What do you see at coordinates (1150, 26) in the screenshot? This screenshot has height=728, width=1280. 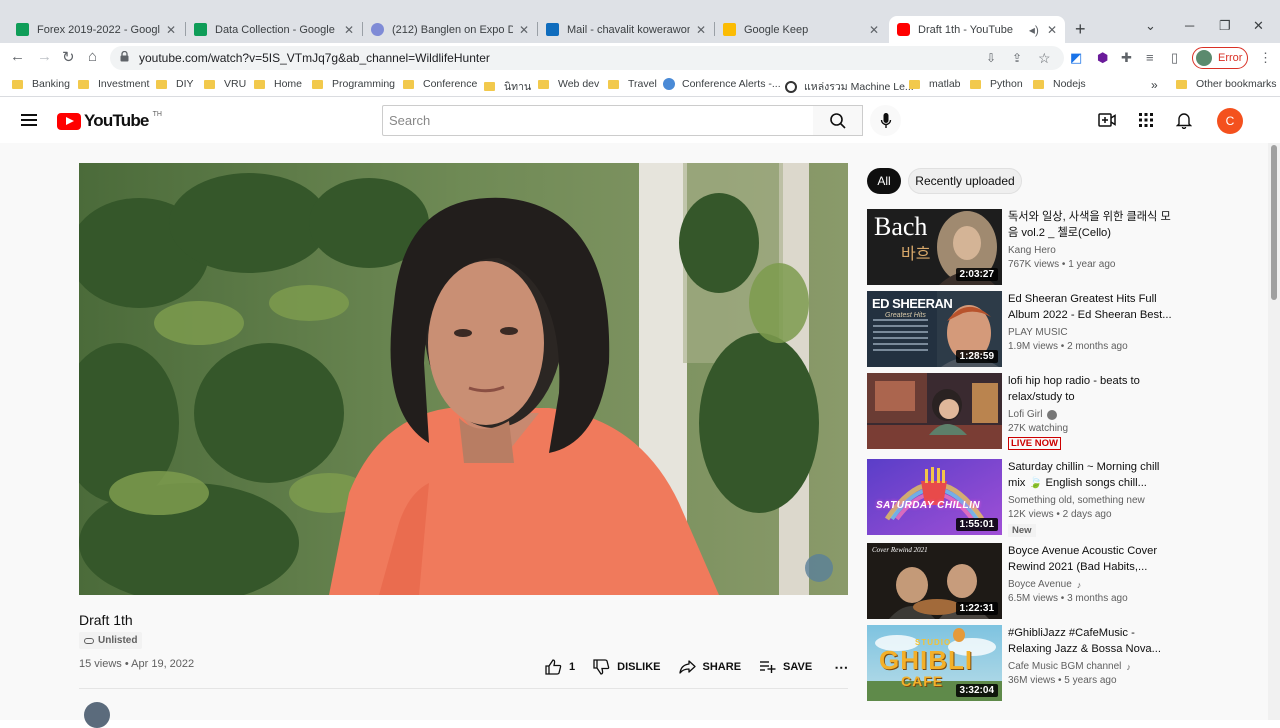 I see `tab-search-icon: ⌄` at bounding box center [1150, 26].